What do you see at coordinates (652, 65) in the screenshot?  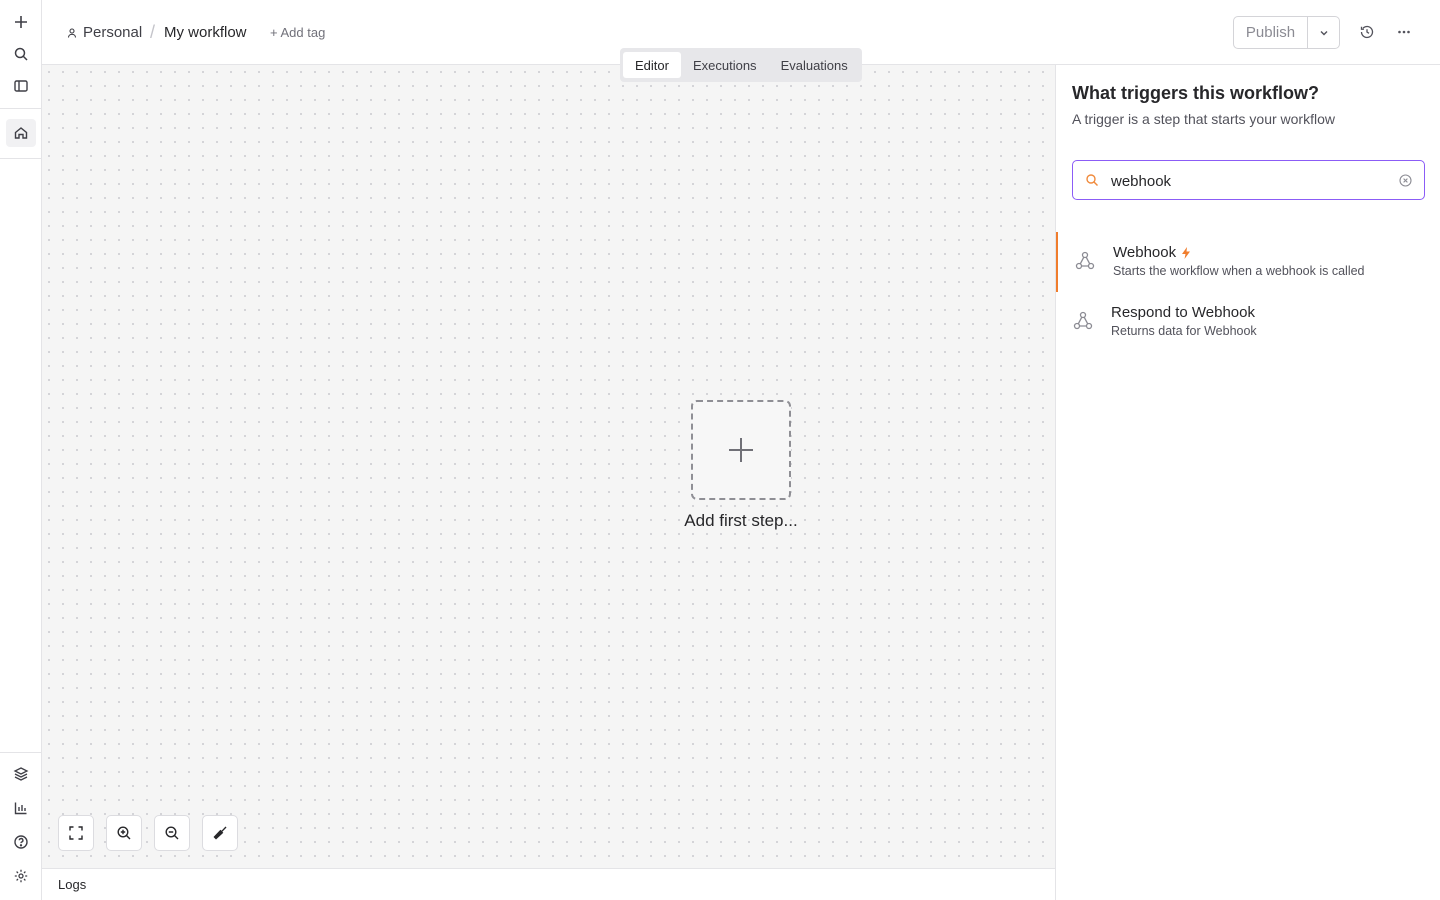 I see `tab-editor: Editor` at bounding box center [652, 65].